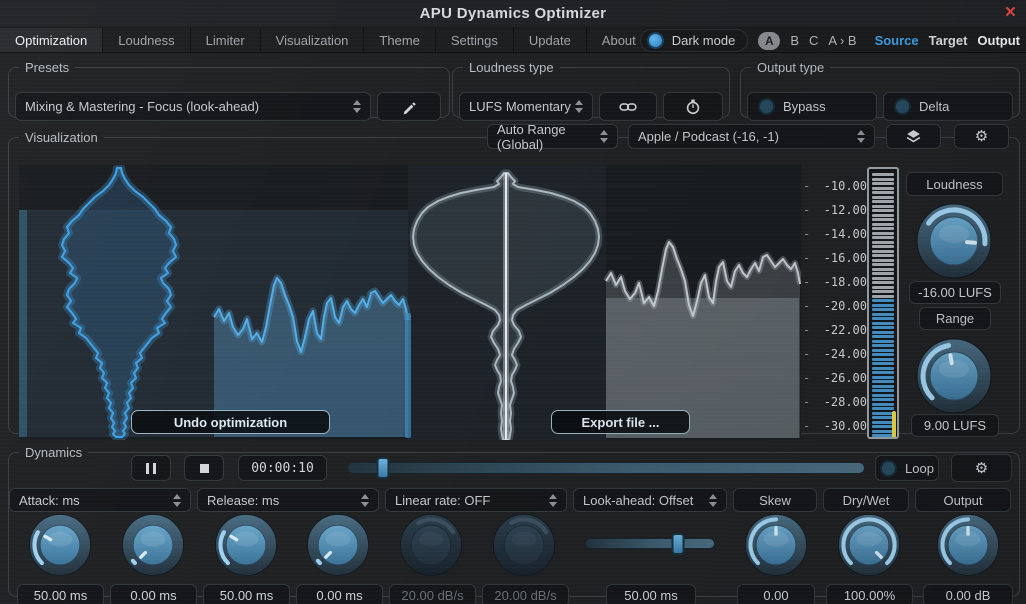  What do you see at coordinates (866, 500) in the screenshot?
I see `dry-wet-header: Dry/Wet` at bounding box center [866, 500].